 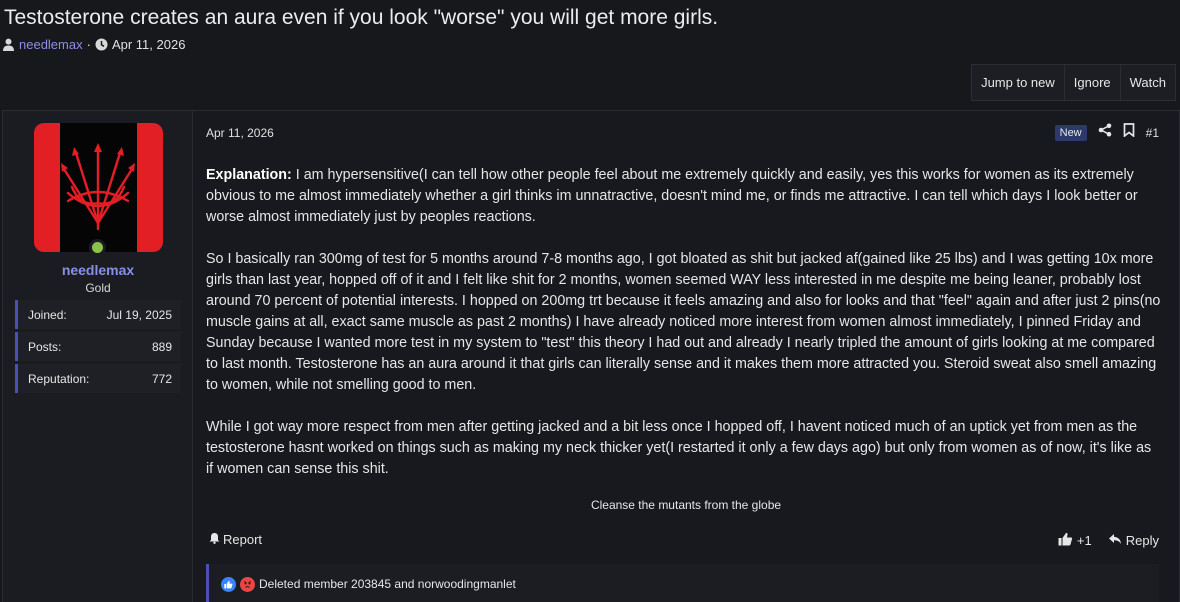 I want to click on avatar, so click(x=98, y=187).